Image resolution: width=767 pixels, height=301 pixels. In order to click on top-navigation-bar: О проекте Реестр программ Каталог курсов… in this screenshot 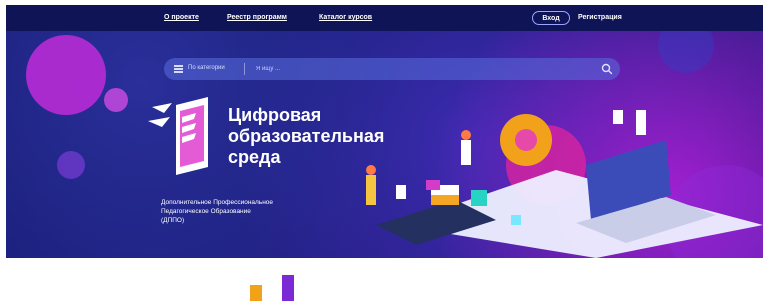, I will do `click(384, 18)`.